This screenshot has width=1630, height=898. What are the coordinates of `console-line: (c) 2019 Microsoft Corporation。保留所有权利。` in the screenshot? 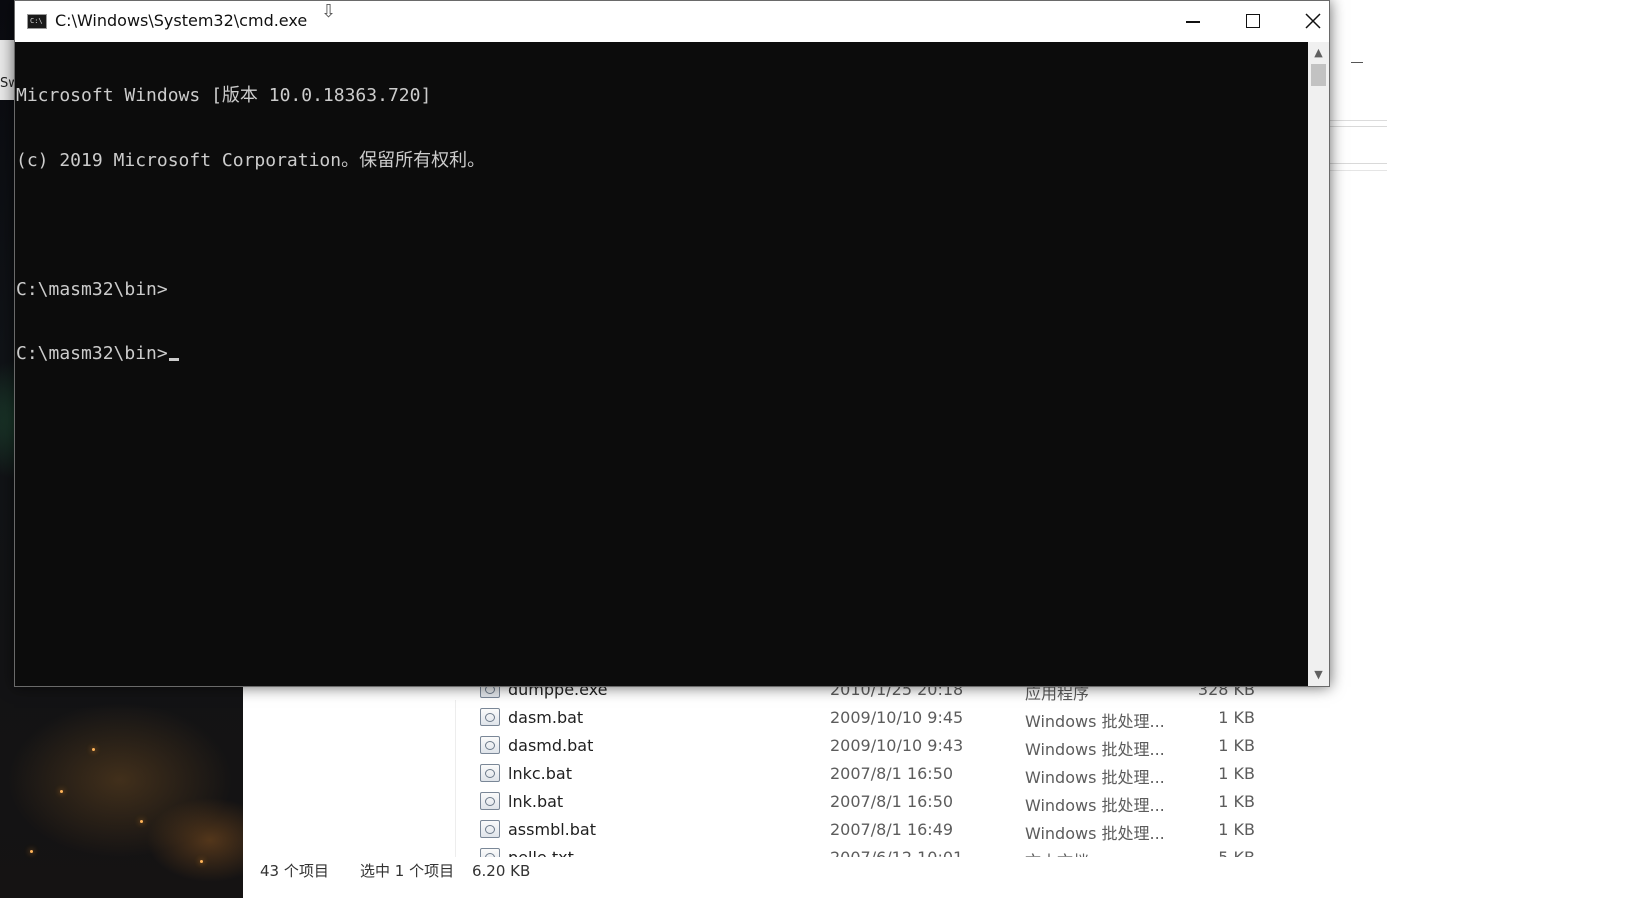 It's located at (251, 160).